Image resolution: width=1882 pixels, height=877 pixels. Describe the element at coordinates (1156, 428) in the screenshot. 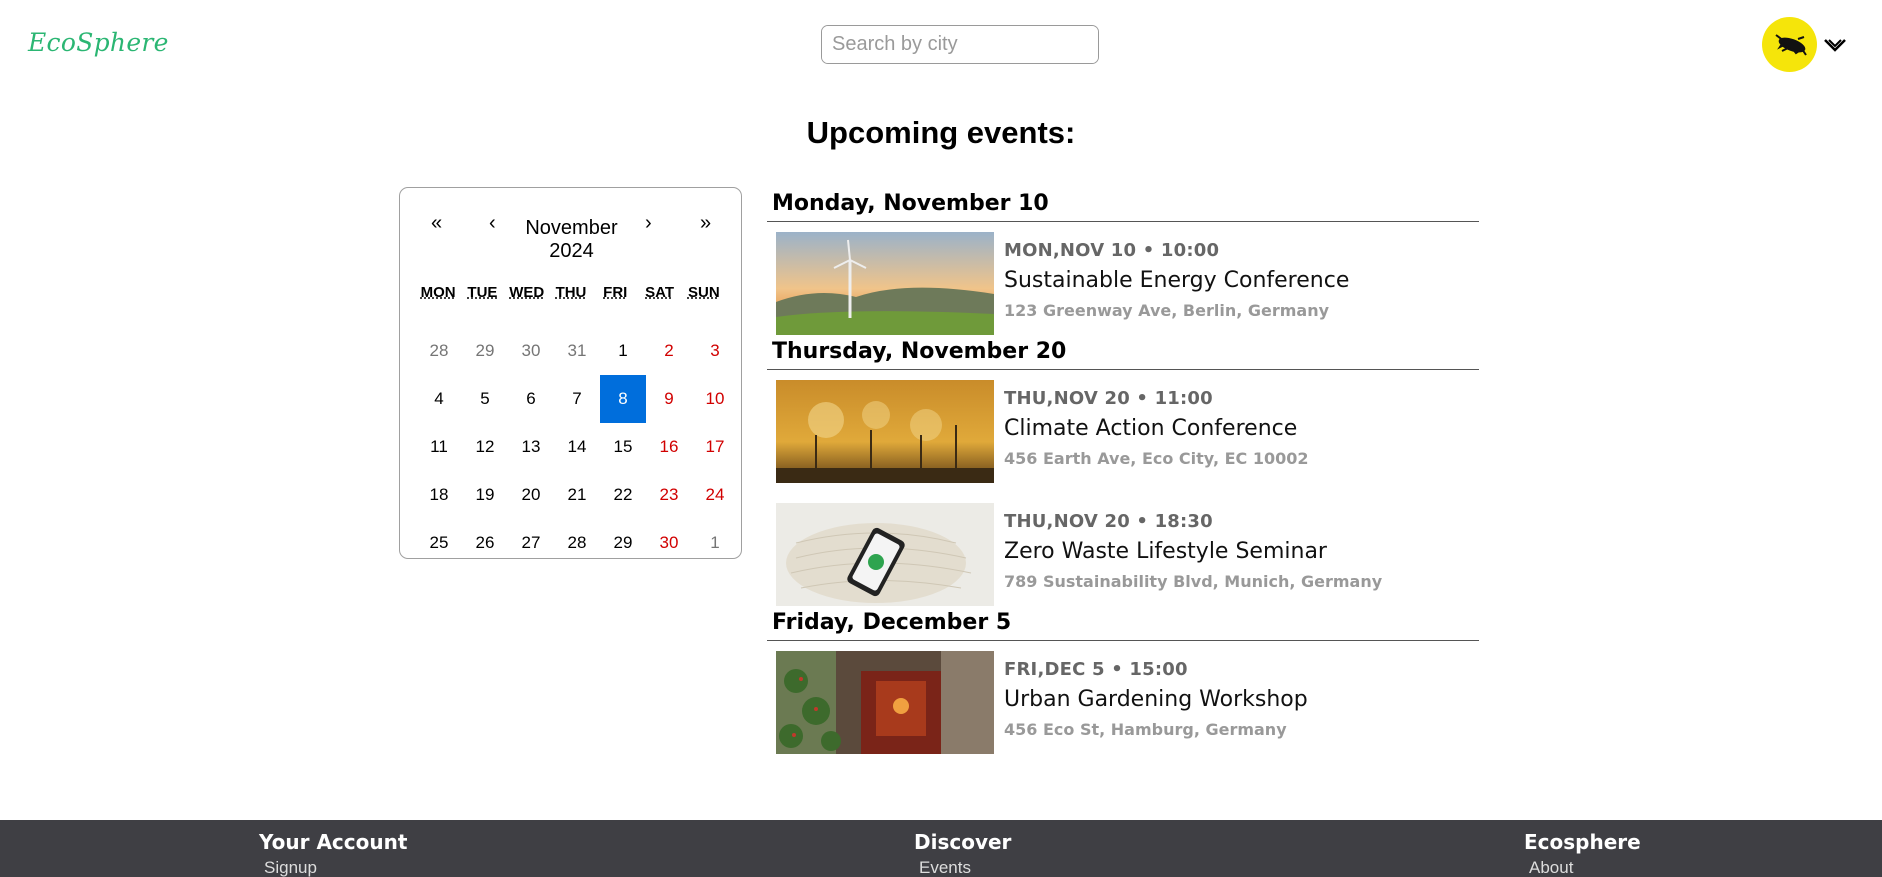

I see `event-title: Climate Action Conference` at that location.